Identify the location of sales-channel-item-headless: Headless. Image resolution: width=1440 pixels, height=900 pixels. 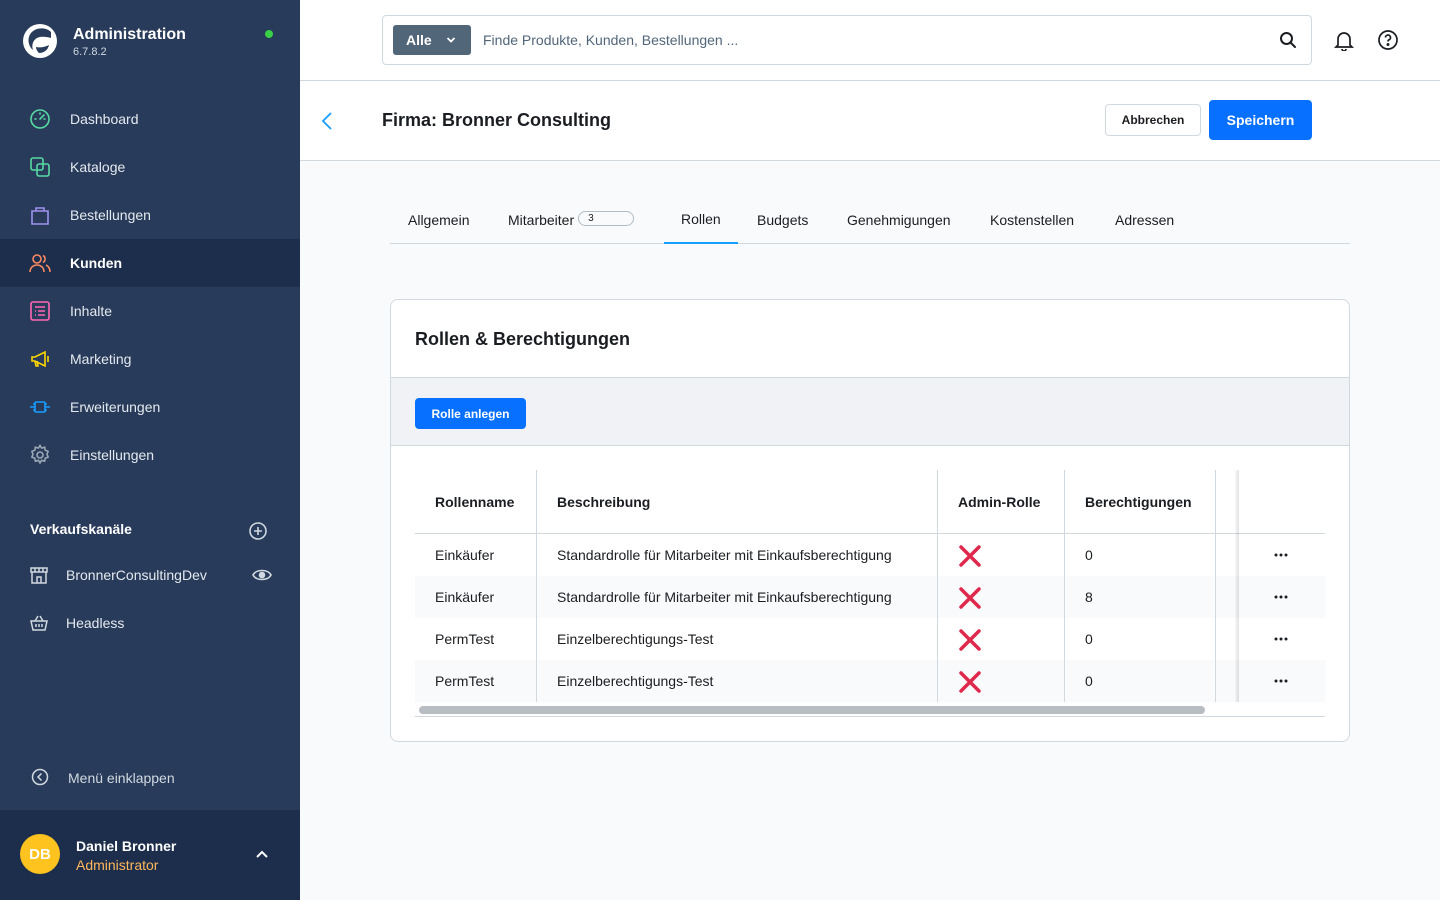
(150, 623).